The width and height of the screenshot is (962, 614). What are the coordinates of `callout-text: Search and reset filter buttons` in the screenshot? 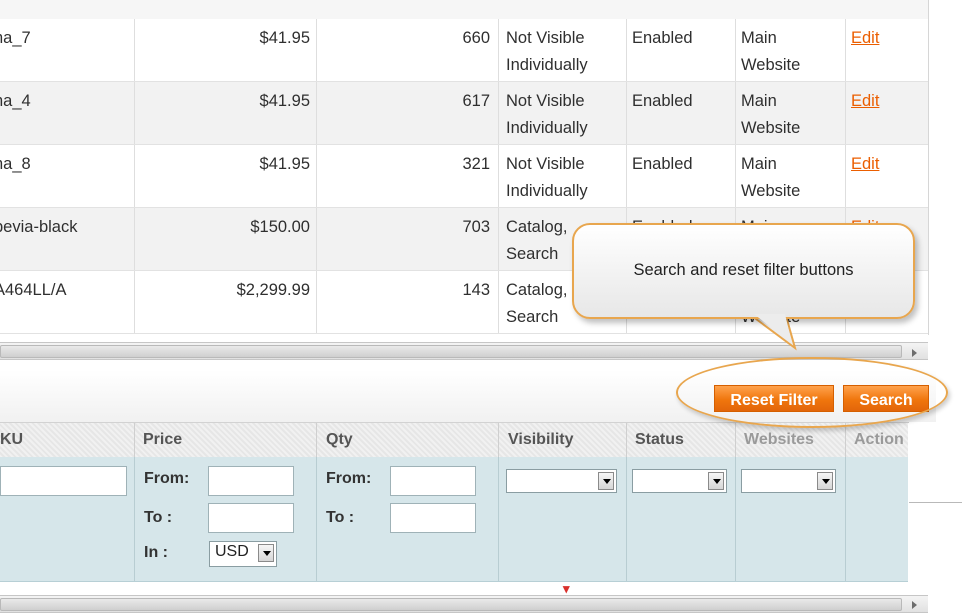 It's located at (743, 270).